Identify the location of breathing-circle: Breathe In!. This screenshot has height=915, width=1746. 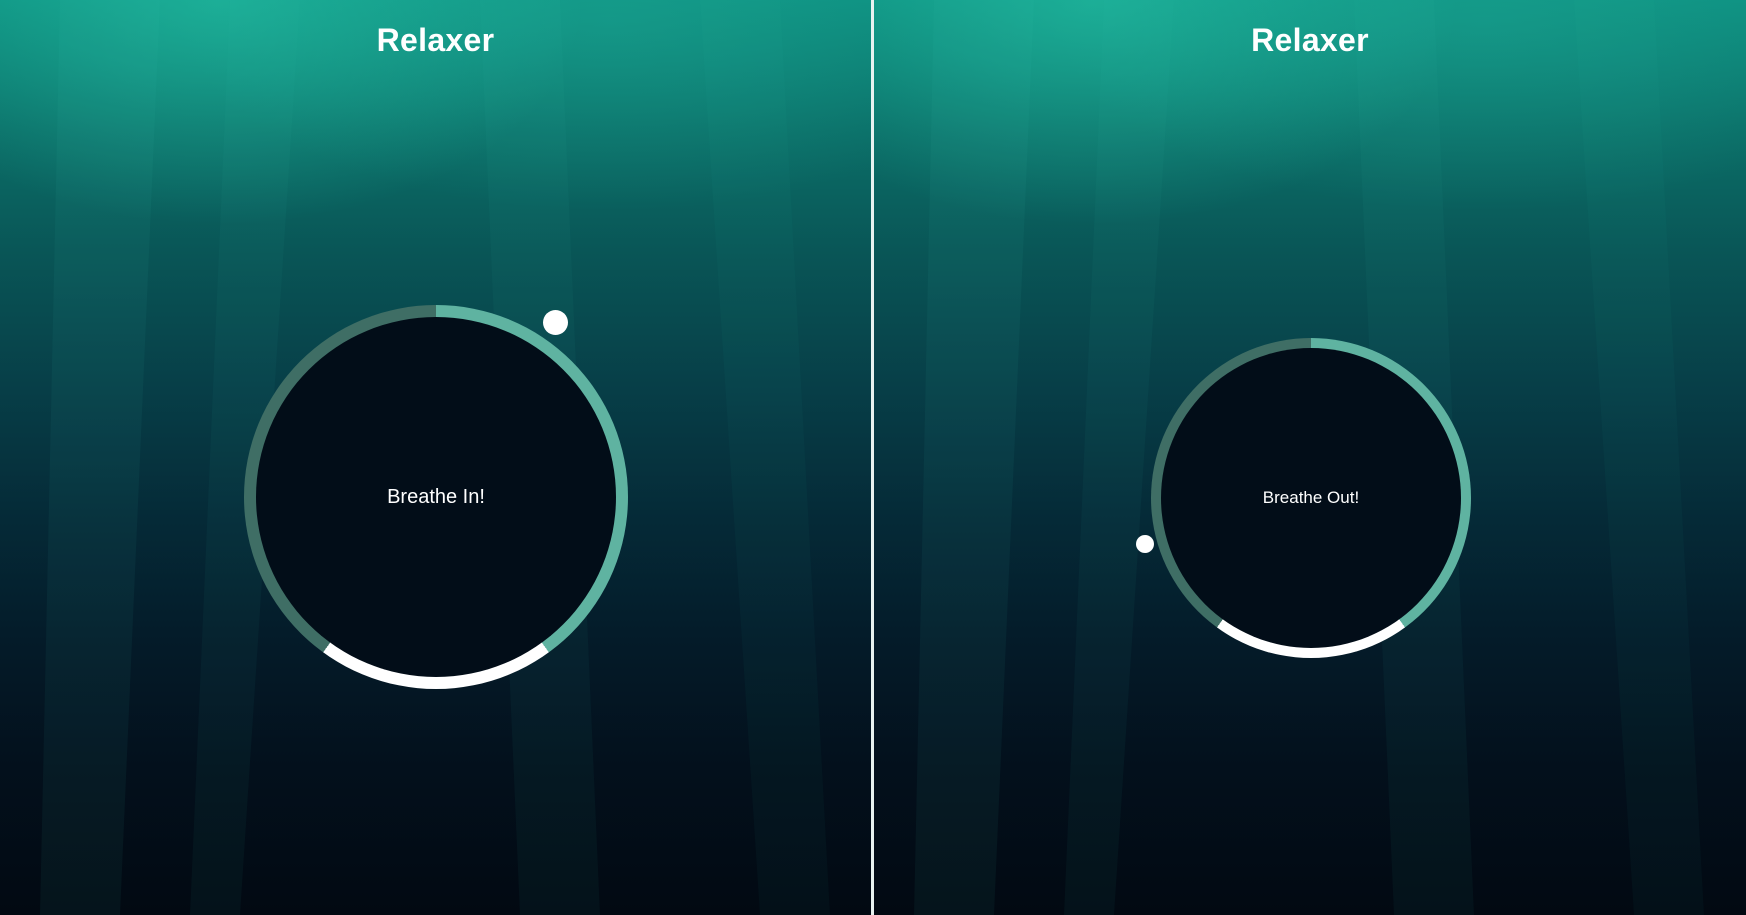
(436, 497).